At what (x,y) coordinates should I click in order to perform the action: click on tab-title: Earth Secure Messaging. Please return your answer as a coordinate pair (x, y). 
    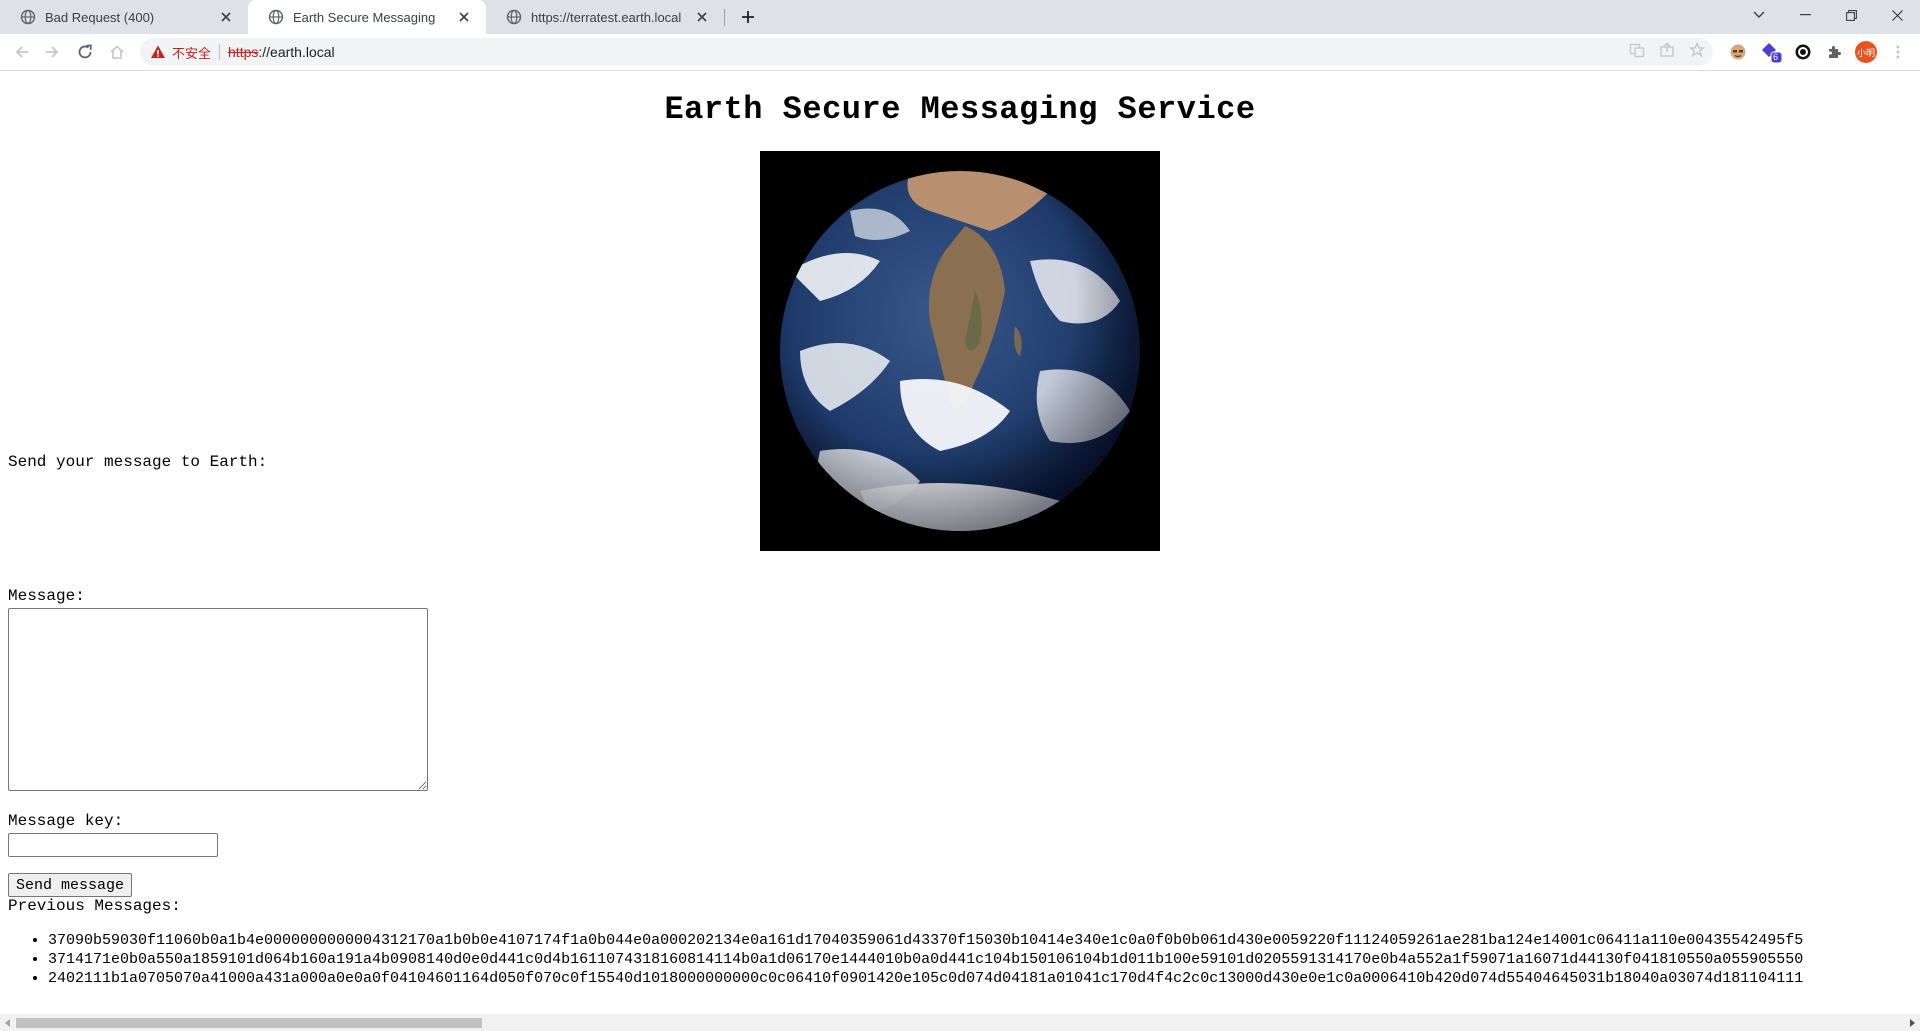
    Looking at the image, I should click on (364, 17).